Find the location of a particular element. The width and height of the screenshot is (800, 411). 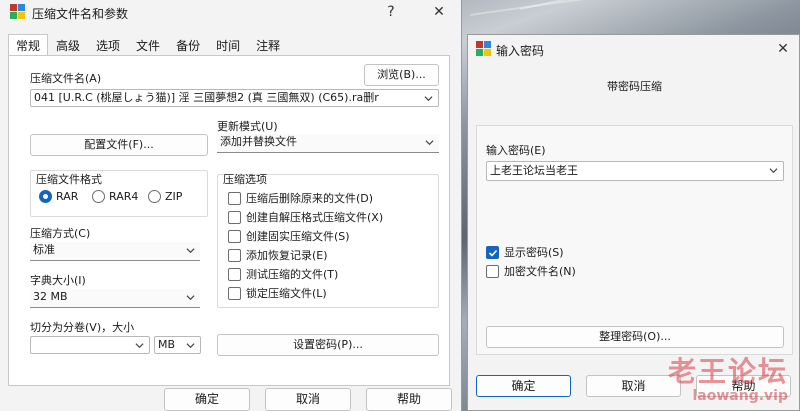

radio-rar4-label: RAR4 is located at coordinates (124, 196).